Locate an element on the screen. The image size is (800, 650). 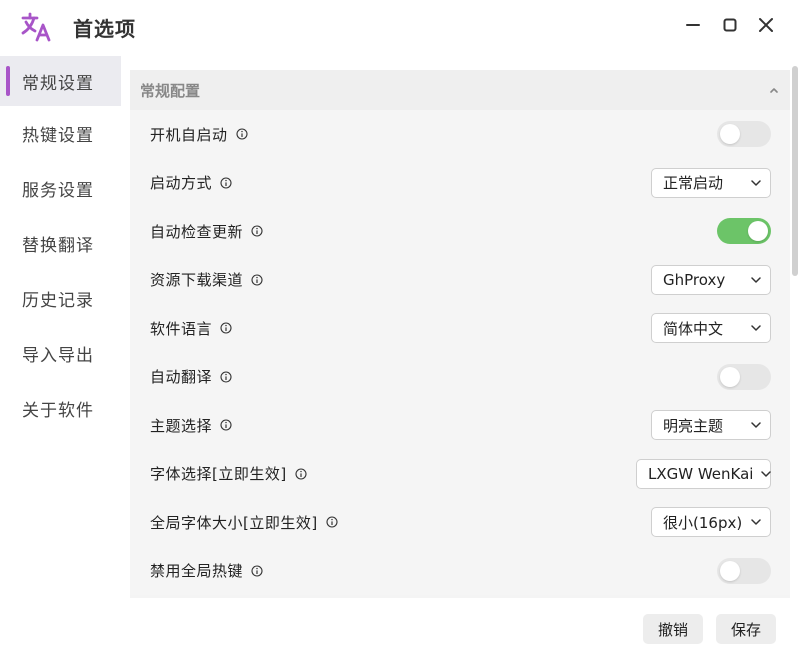
dropdown-select: GhProxy is located at coordinates (711, 279).